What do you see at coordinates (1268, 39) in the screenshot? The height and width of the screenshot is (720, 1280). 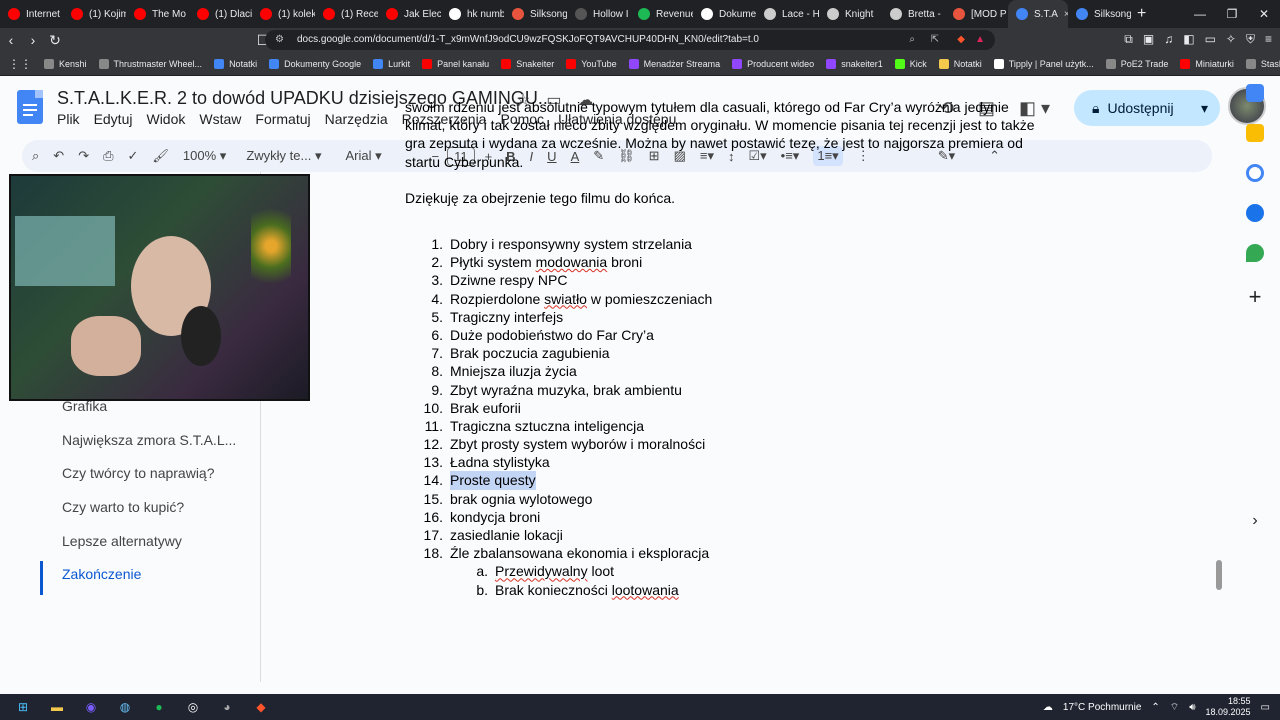 I see `menu-icon: ≡` at bounding box center [1268, 39].